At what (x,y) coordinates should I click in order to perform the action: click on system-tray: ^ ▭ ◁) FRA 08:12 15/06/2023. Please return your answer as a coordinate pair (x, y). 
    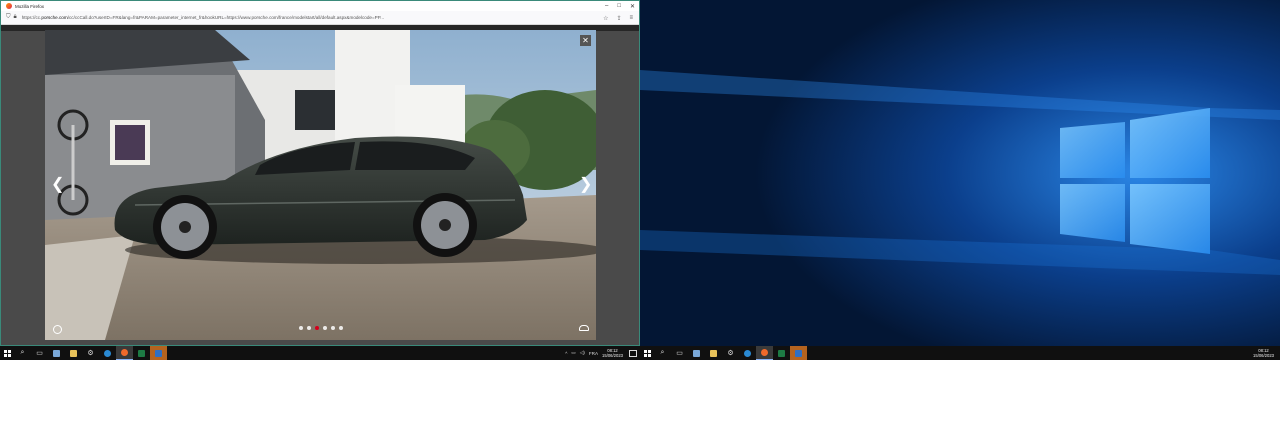
    Looking at the image, I should click on (602, 353).